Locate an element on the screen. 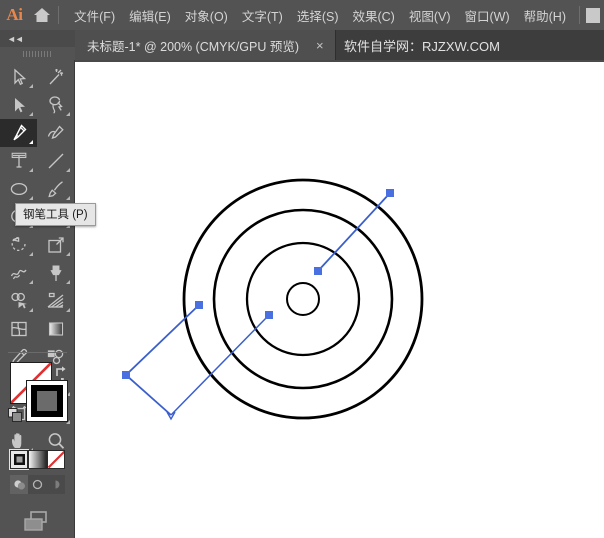 Image resolution: width=604 pixels, height=538 pixels. menu-window: 窗口(W) is located at coordinates (487, 15).